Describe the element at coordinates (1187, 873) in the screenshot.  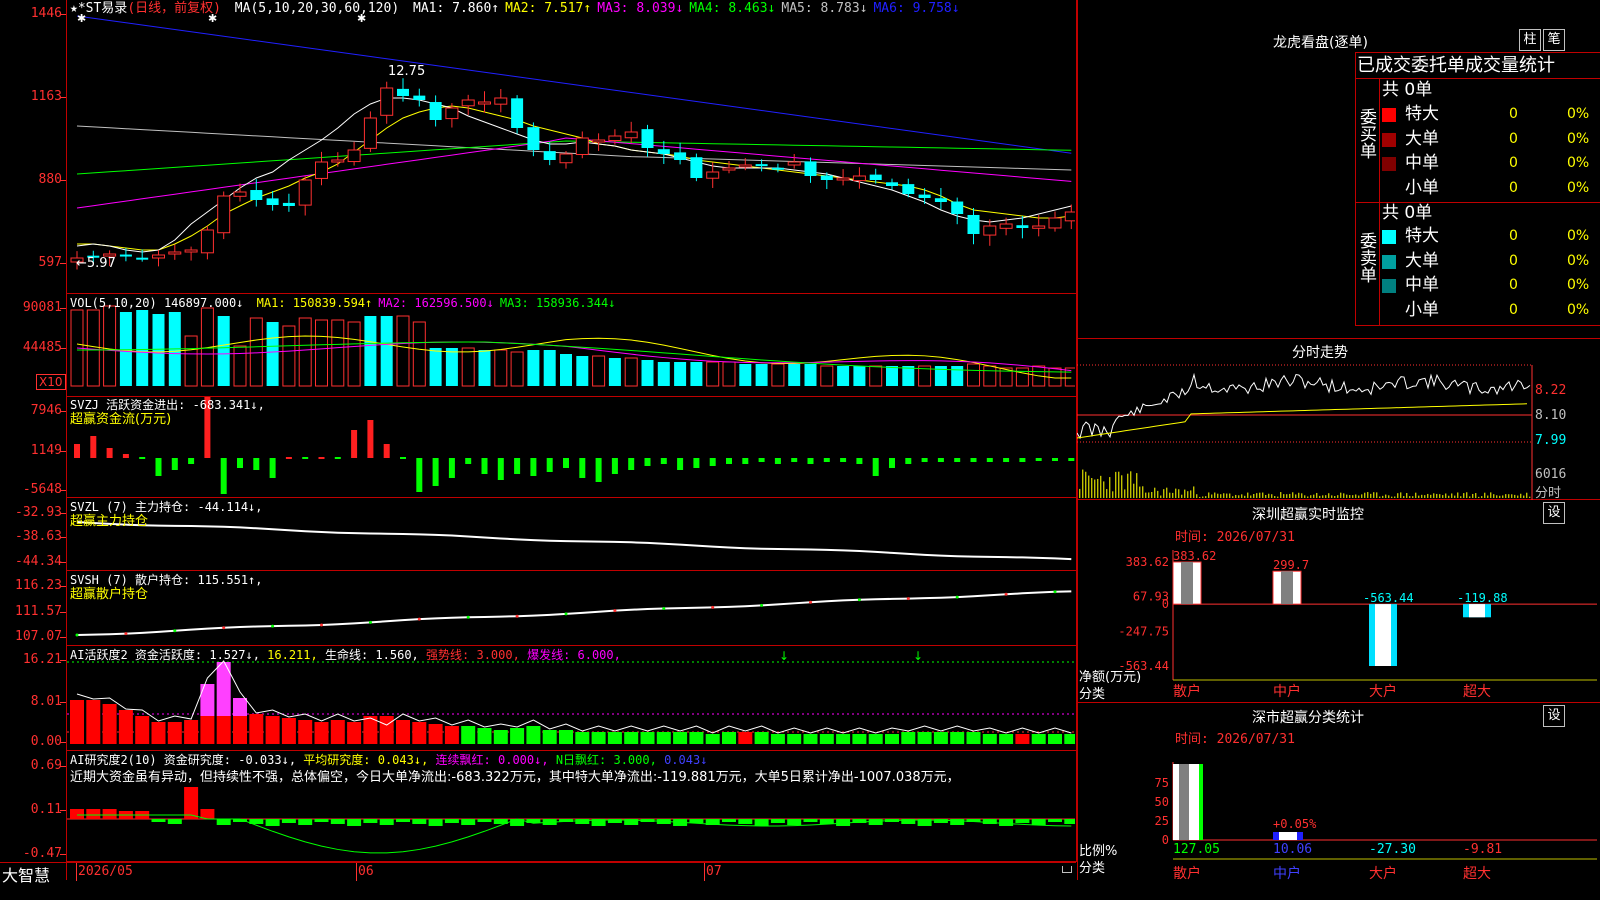
I see `classify-category-1: 散户` at that location.